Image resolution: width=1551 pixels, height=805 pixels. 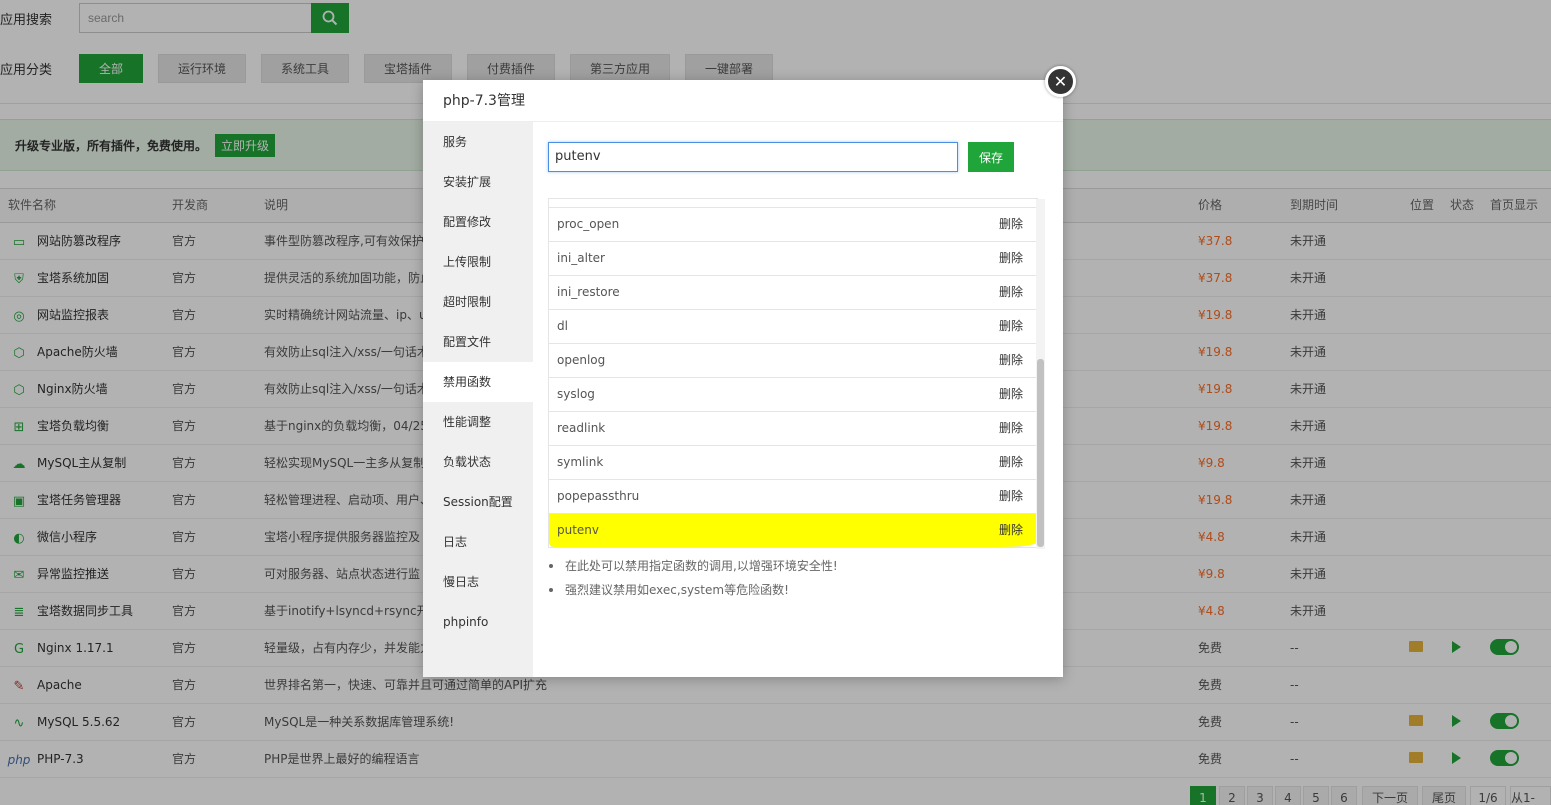 What do you see at coordinates (478, 342) in the screenshot?
I see `dialog-menu-item: 配置文件` at bounding box center [478, 342].